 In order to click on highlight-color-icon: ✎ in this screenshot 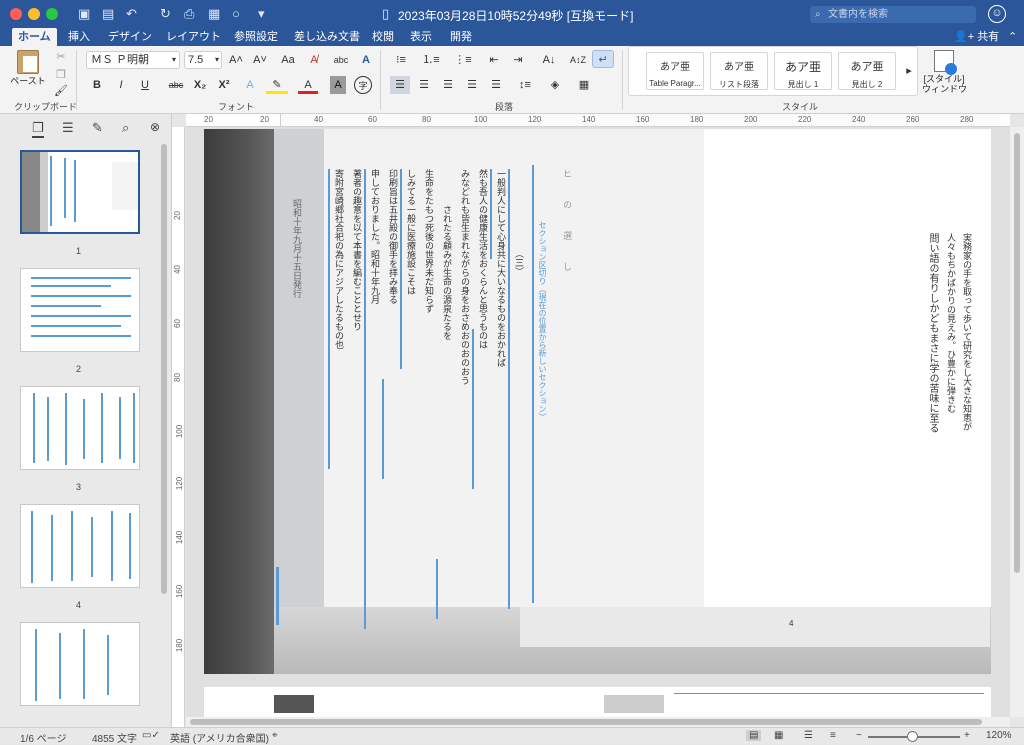, I will do `click(277, 85)`.